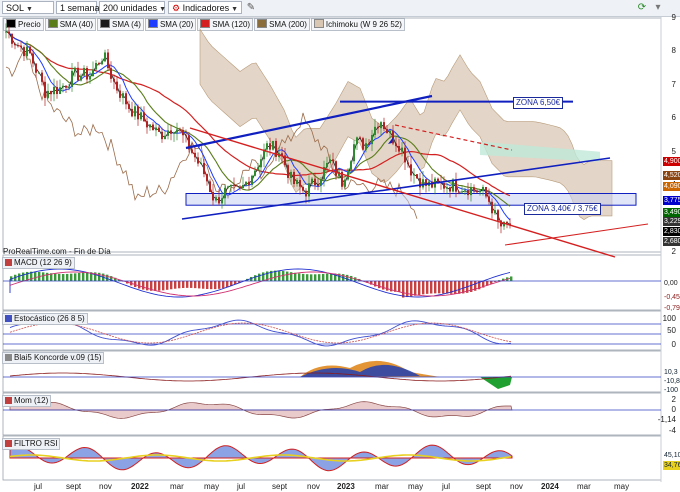  What do you see at coordinates (38, 263) in the screenshot?
I see `panel-label-macd: MACD (12 26 9)` at bounding box center [38, 263].